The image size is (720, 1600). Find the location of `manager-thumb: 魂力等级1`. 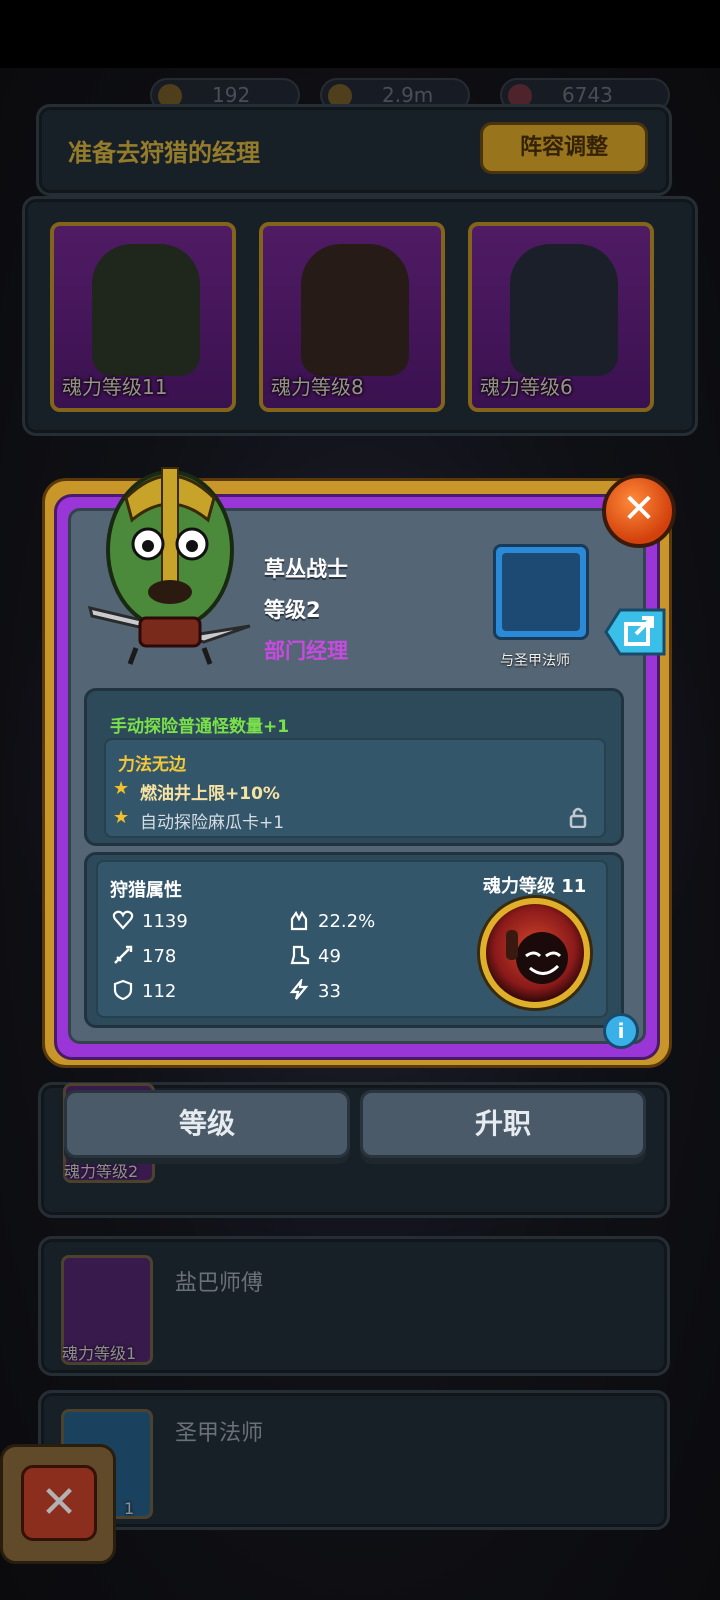

manager-thumb: 魂力等级1 is located at coordinates (107, 1310).